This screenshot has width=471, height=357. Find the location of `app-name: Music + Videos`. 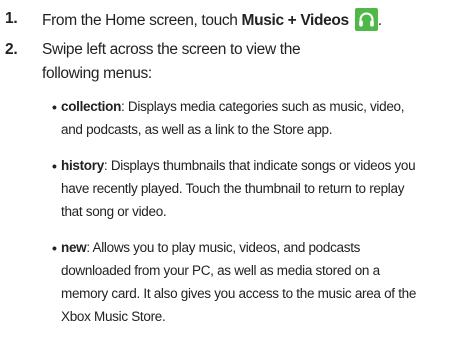

app-name: Music + Videos is located at coordinates (295, 20).